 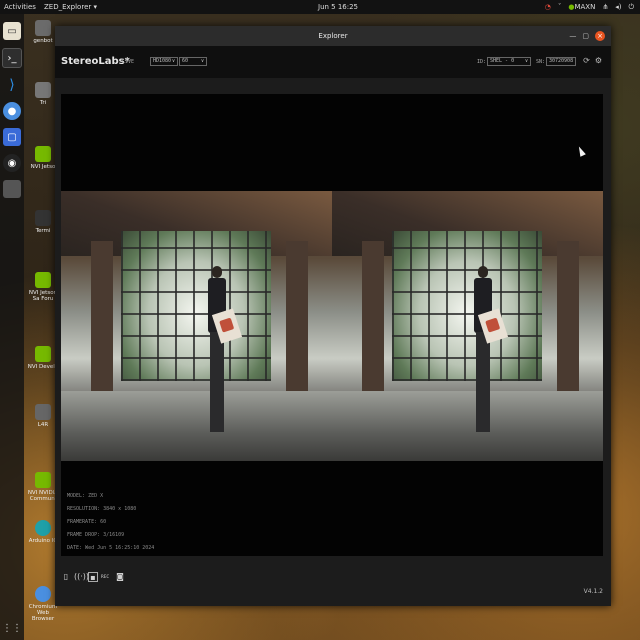 I want to click on chromium-icon: ●, so click(x=12, y=111).